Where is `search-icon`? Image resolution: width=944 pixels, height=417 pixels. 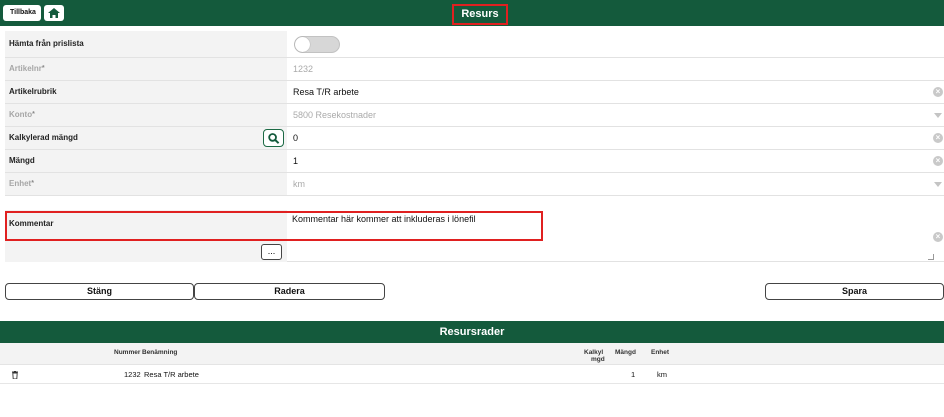 search-icon is located at coordinates (274, 138).